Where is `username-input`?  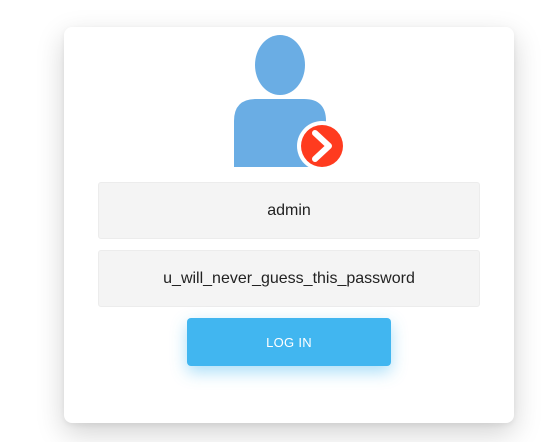 username-input is located at coordinates (289, 210).